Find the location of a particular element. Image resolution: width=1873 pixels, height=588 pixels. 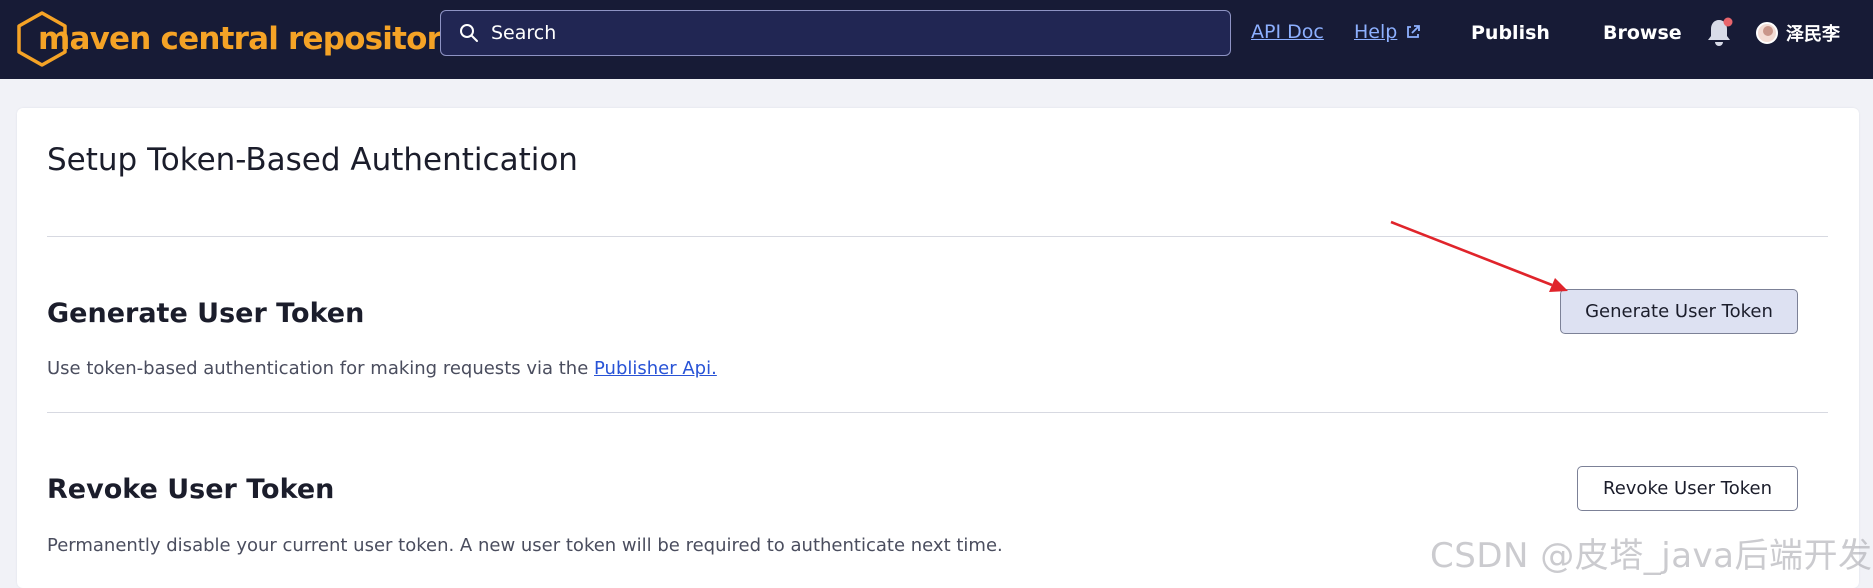

search-box is located at coordinates (835, 33).